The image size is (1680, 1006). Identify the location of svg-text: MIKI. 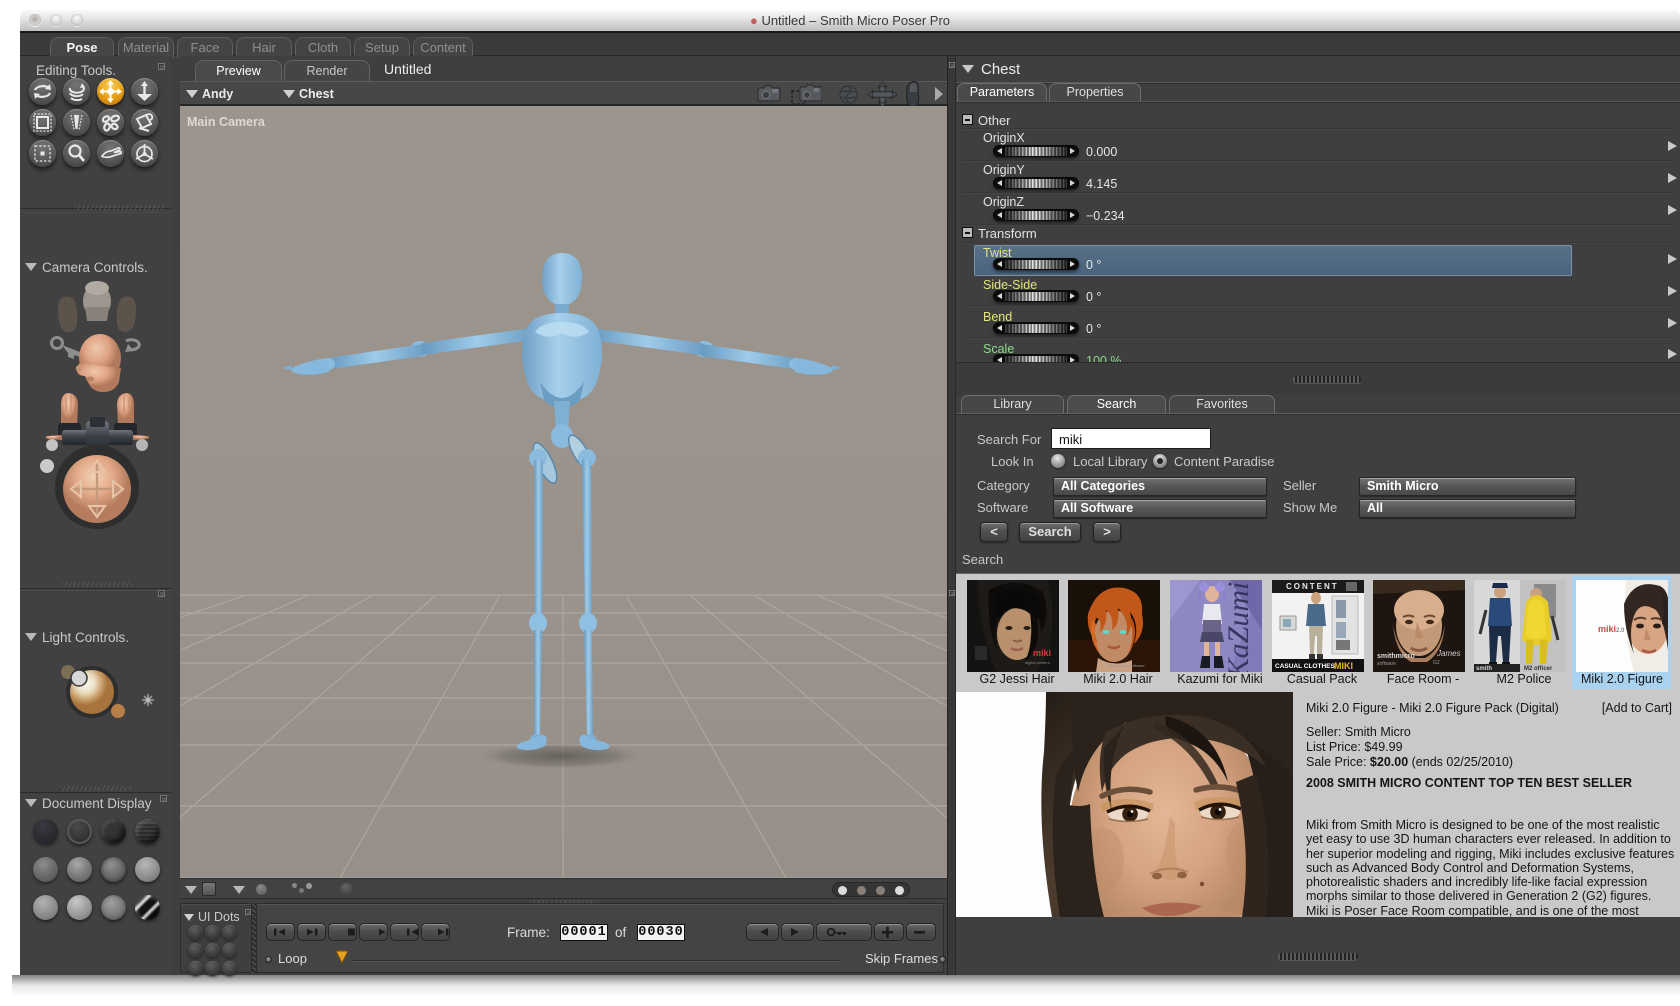
(1343, 666).